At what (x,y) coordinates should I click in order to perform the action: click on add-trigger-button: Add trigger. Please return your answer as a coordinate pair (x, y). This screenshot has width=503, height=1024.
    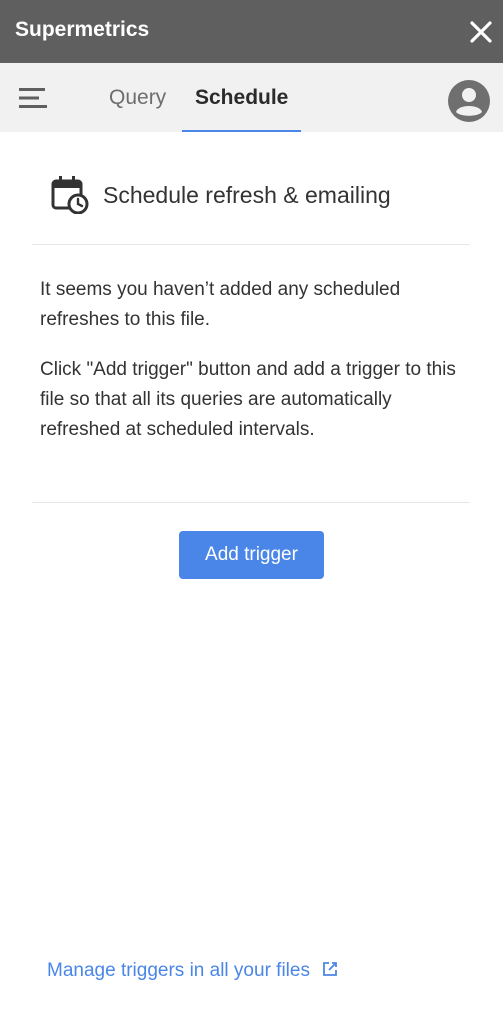
    Looking at the image, I should click on (251, 555).